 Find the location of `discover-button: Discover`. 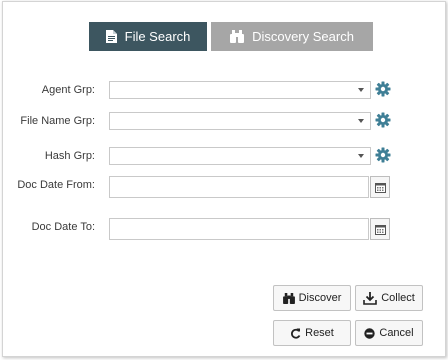

discover-button: Discover is located at coordinates (312, 298).